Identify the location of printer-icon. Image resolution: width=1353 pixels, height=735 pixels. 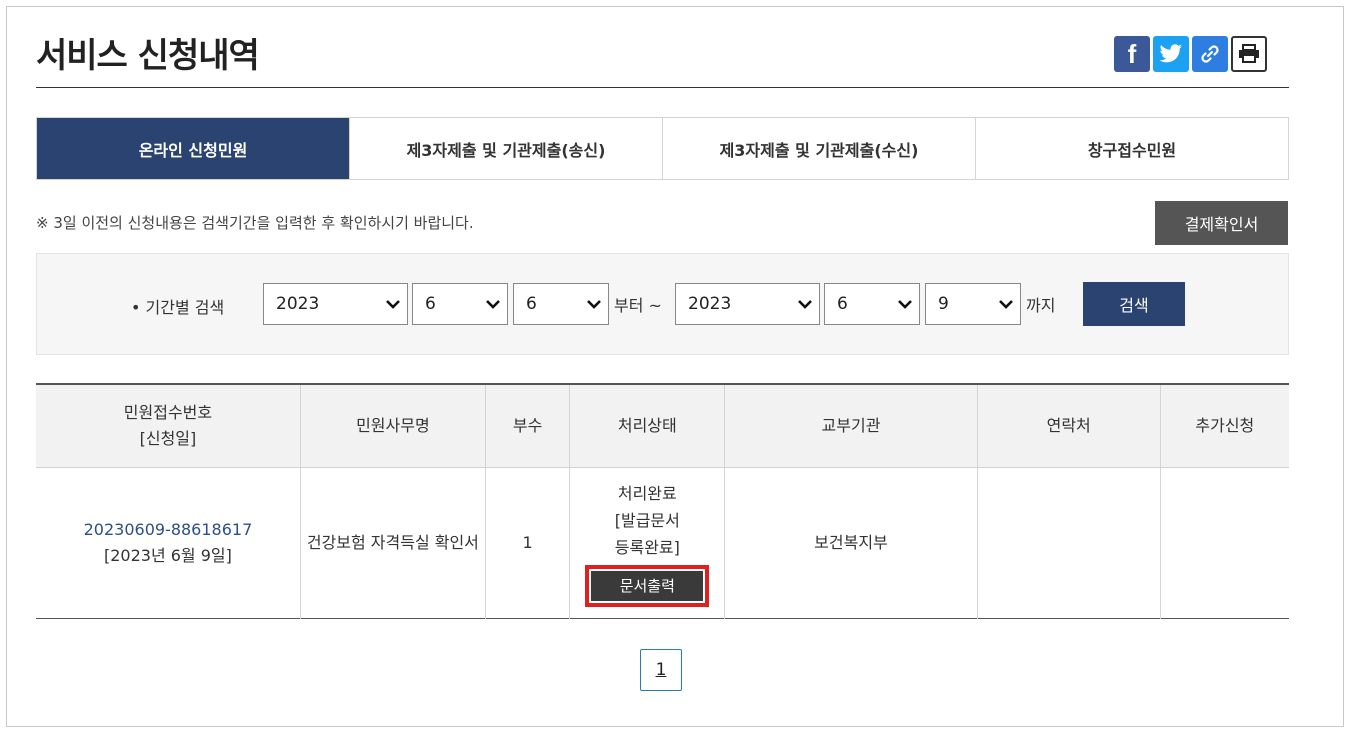
(1249, 53).